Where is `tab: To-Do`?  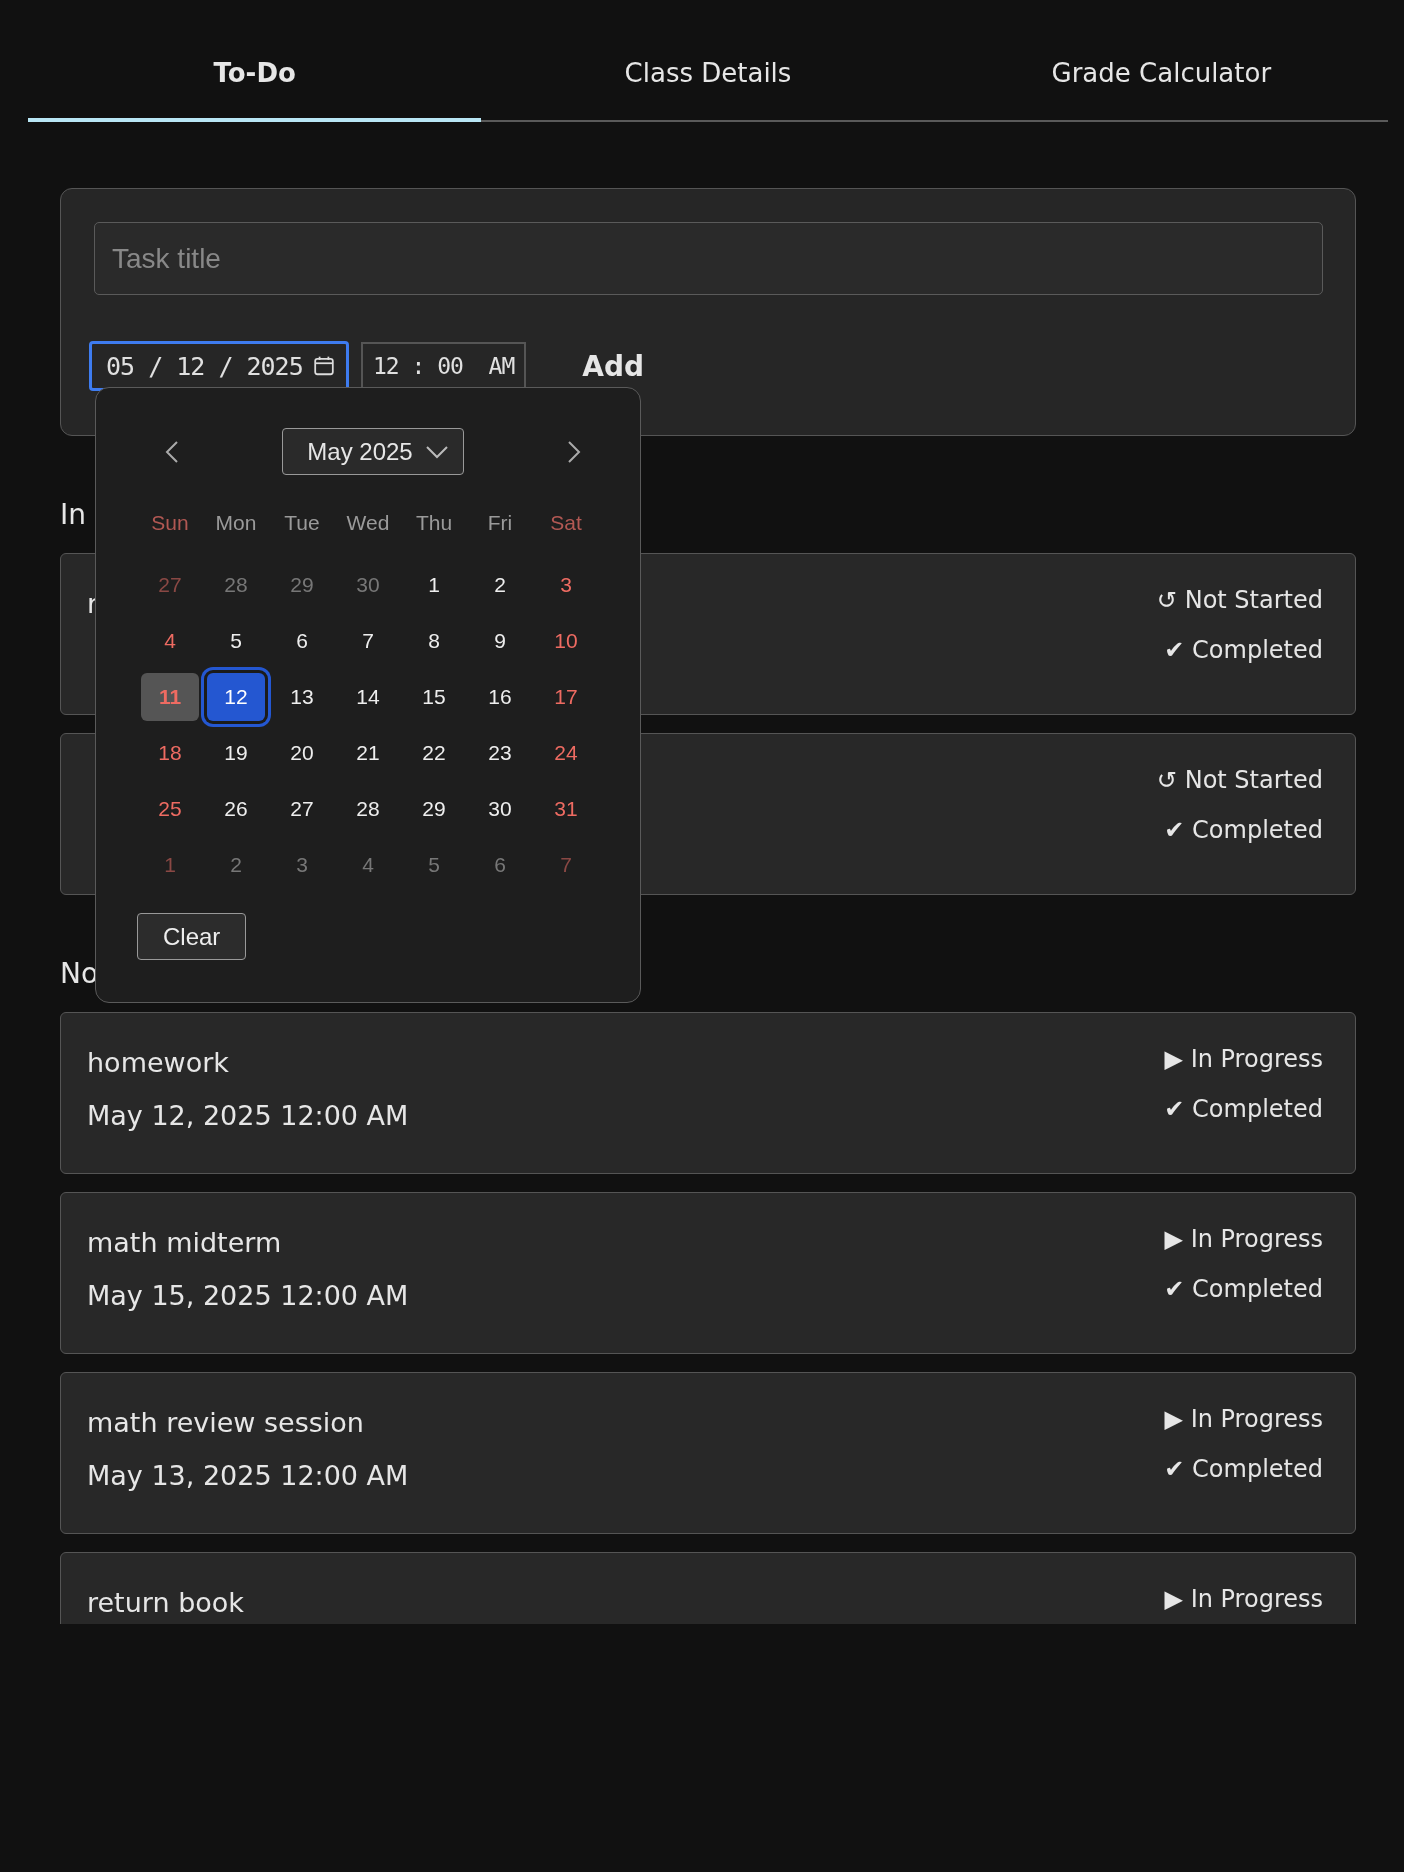 tab: To-Do is located at coordinates (255, 90).